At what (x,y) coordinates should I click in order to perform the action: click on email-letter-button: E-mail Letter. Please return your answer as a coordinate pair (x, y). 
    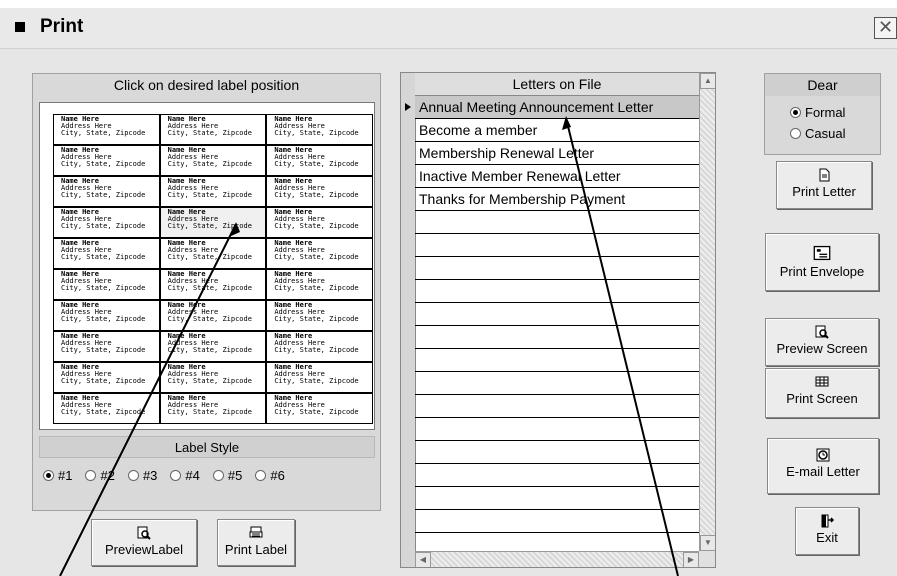
    Looking at the image, I should click on (823, 466).